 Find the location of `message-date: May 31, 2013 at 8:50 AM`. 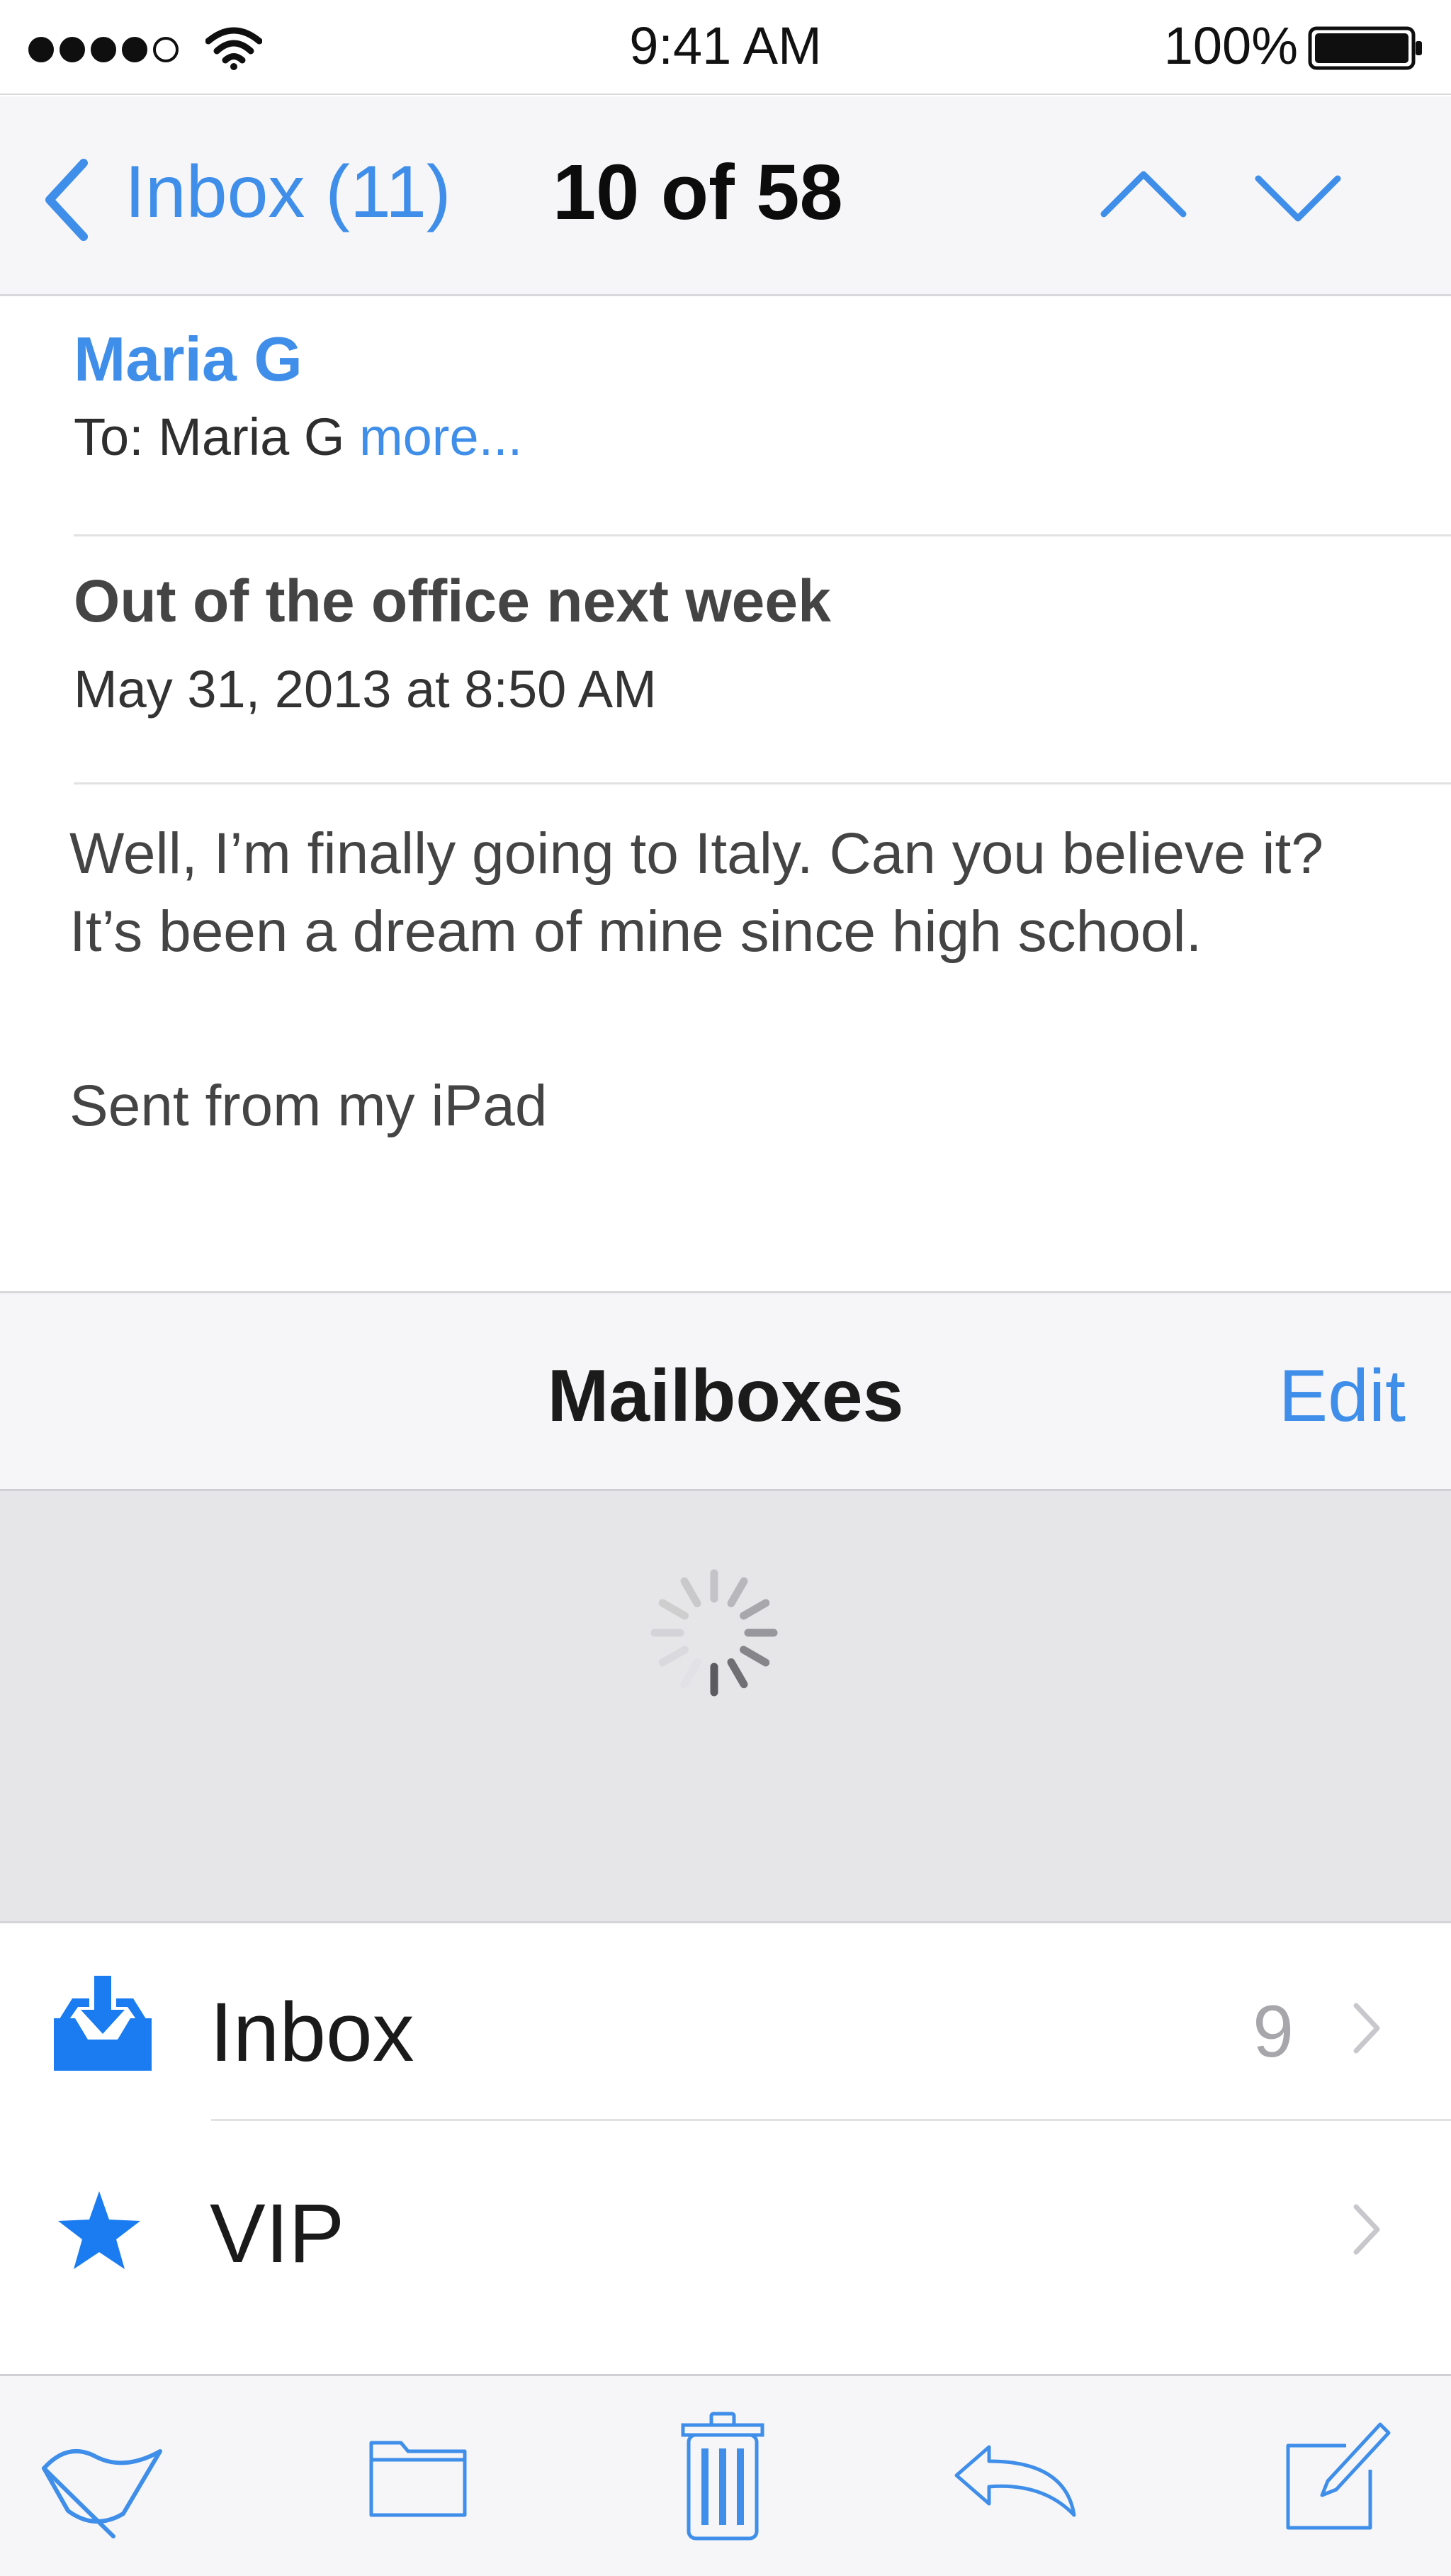

message-date: May 31, 2013 at 8:50 AM is located at coordinates (365, 689).